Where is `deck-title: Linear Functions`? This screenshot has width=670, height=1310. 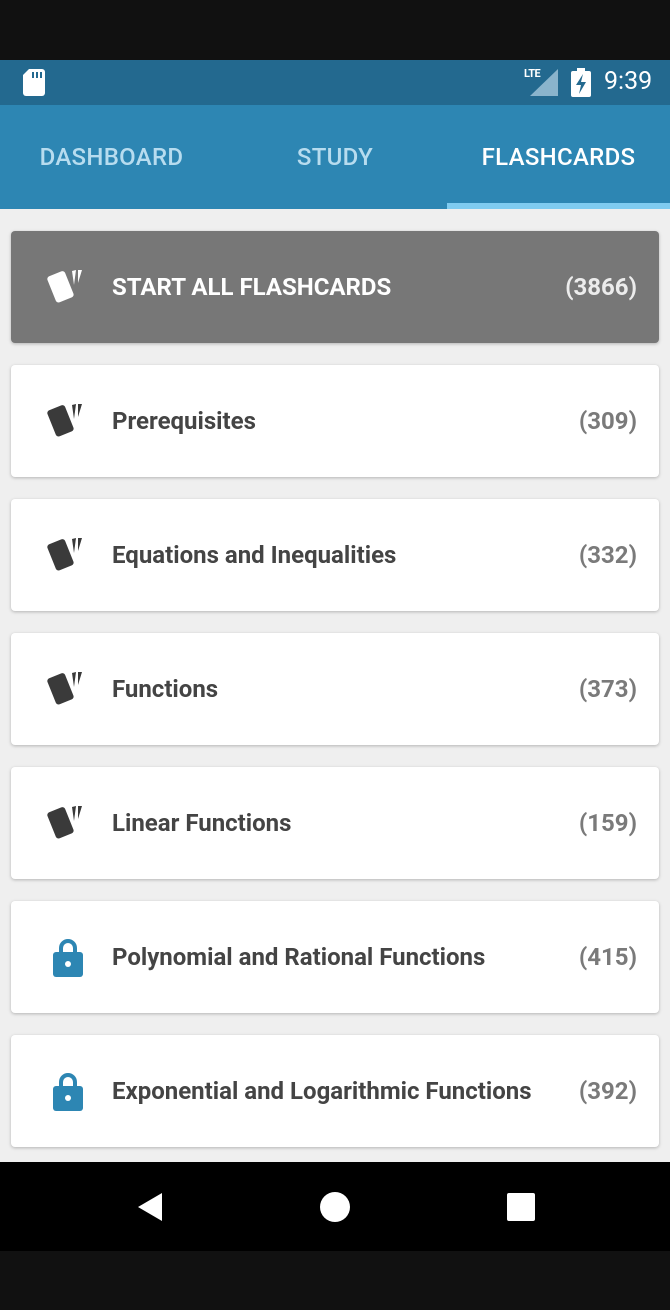
deck-title: Linear Functions is located at coordinates (202, 823).